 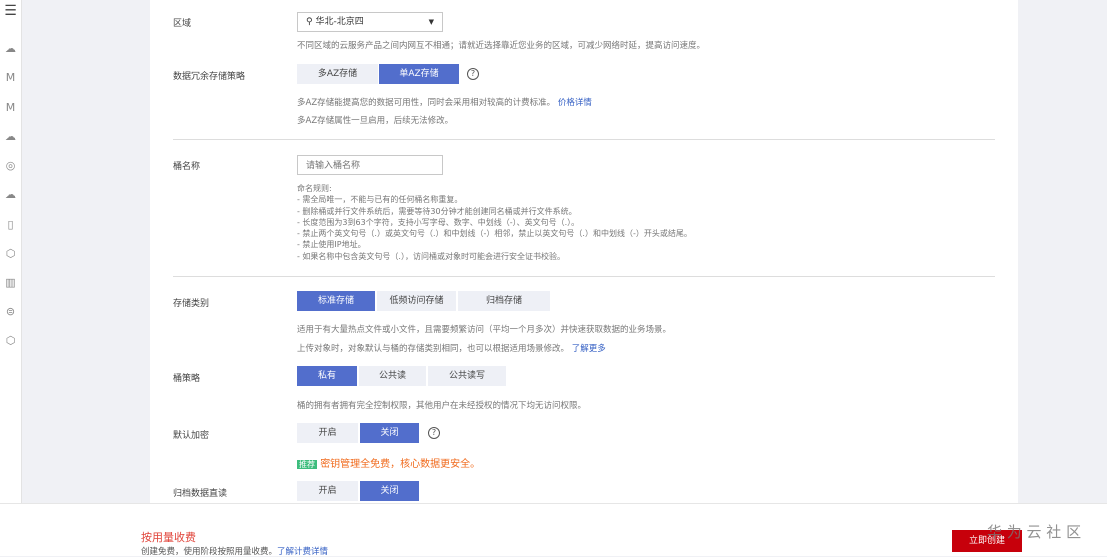 I want to click on single-az-button: 单AZ存储, so click(x=419, y=74).